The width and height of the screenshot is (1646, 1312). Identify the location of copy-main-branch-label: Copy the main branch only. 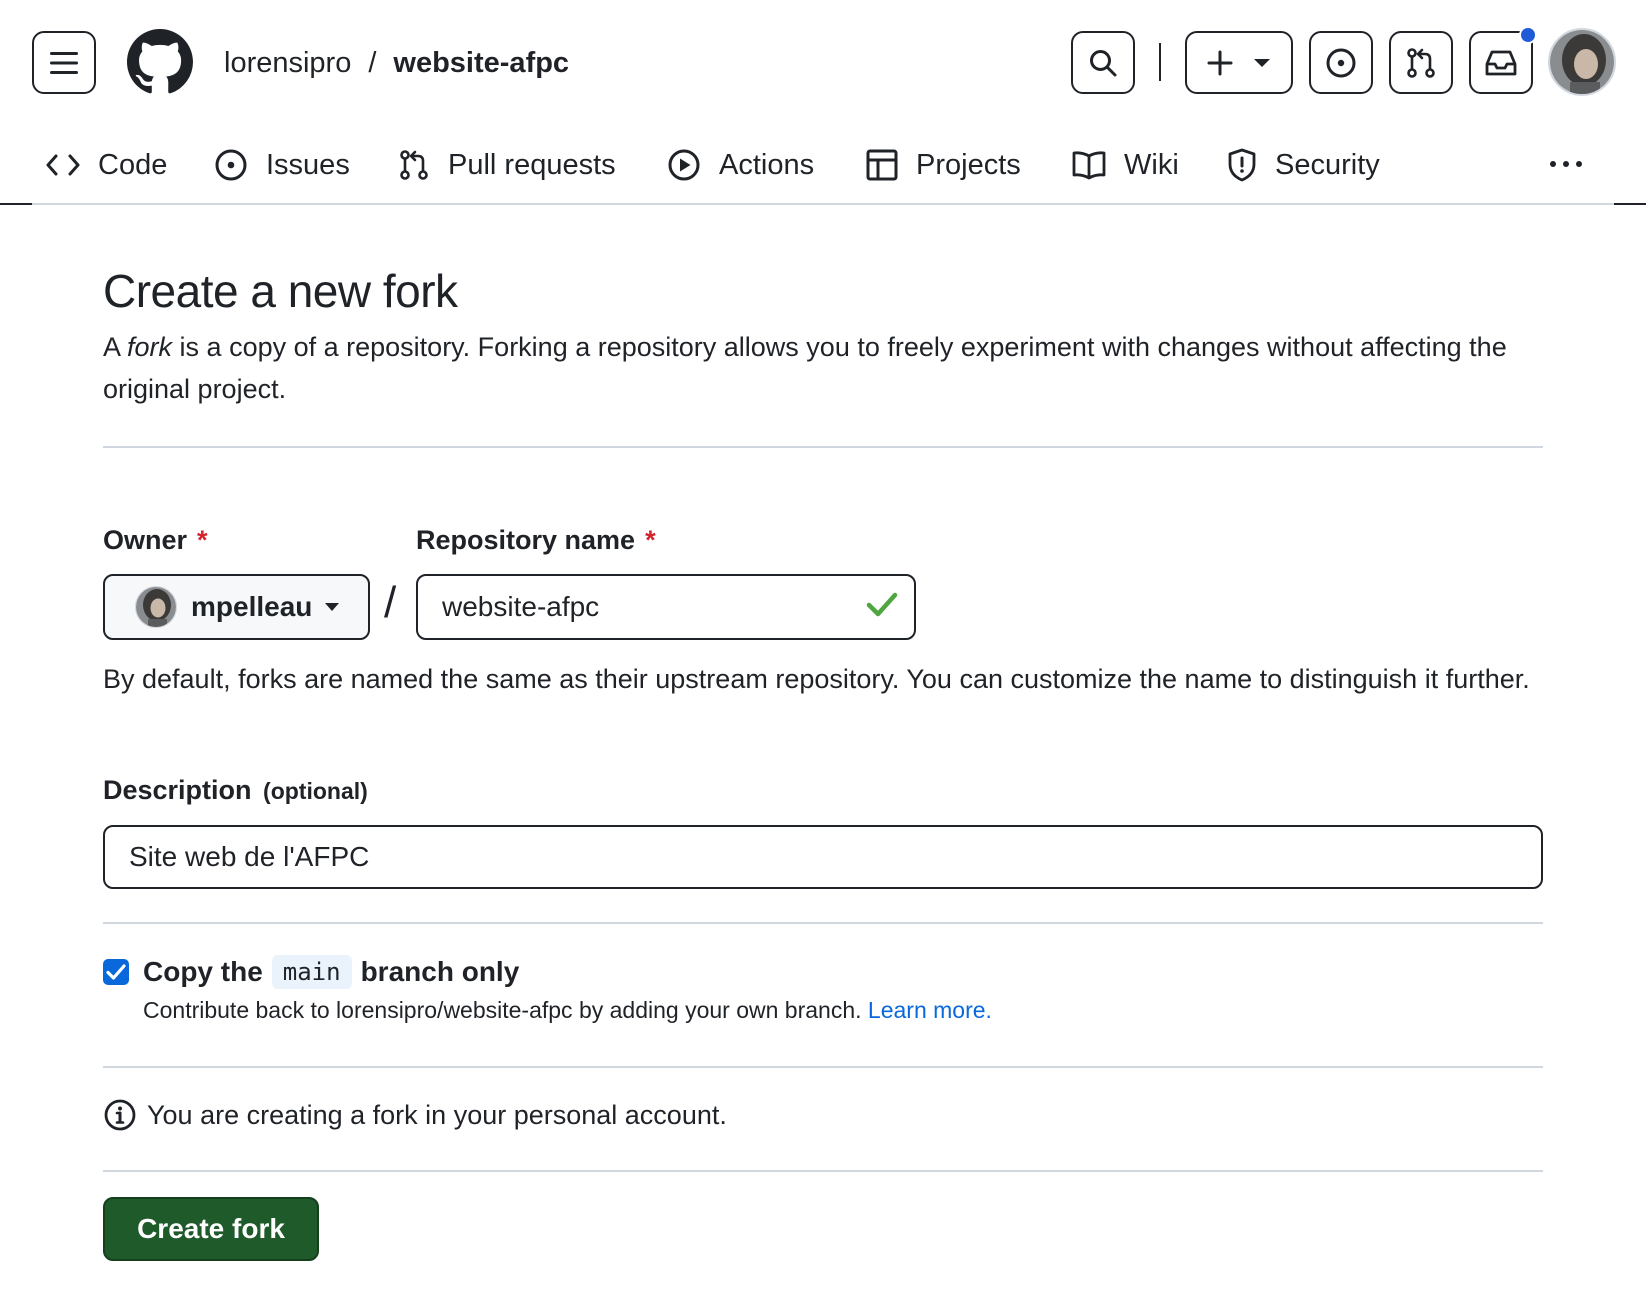
(331, 972).